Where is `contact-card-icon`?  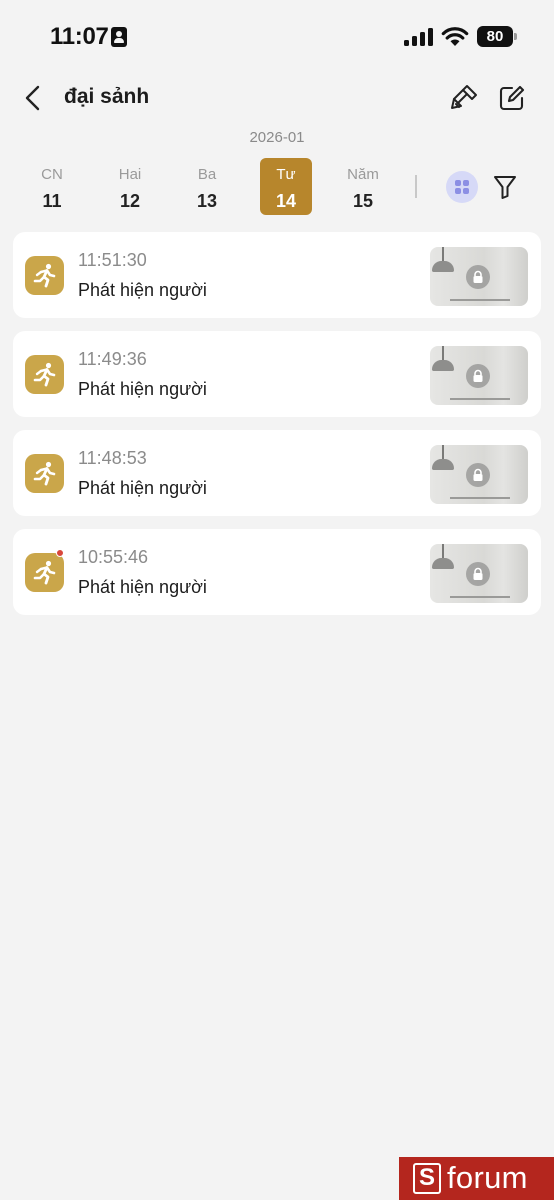
contact-card-icon is located at coordinates (119, 37).